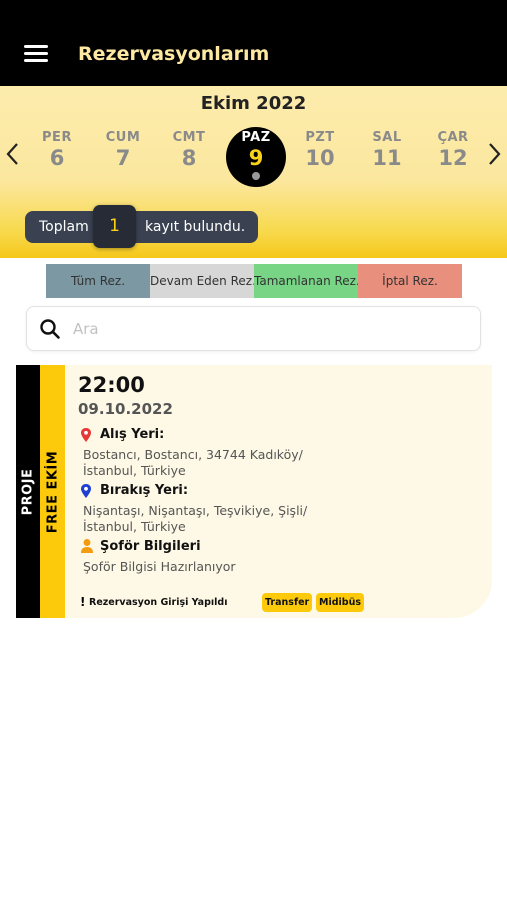 The width and height of the screenshot is (507, 900). Describe the element at coordinates (159, 566) in the screenshot. I see `driver-status: Şoför Bilgisi Hazırlanıyor` at that location.